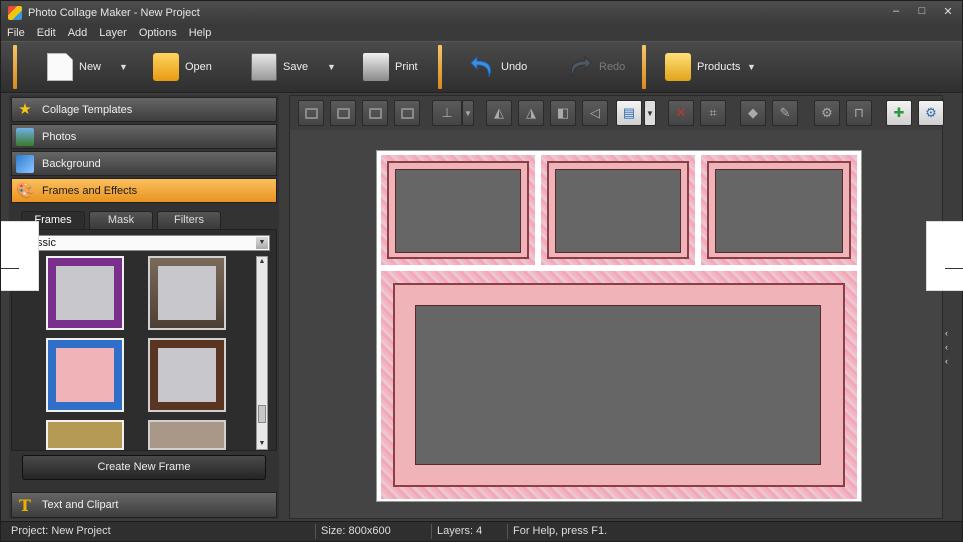  I want to click on save-dropdown-button: ▼, so click(331, 67).